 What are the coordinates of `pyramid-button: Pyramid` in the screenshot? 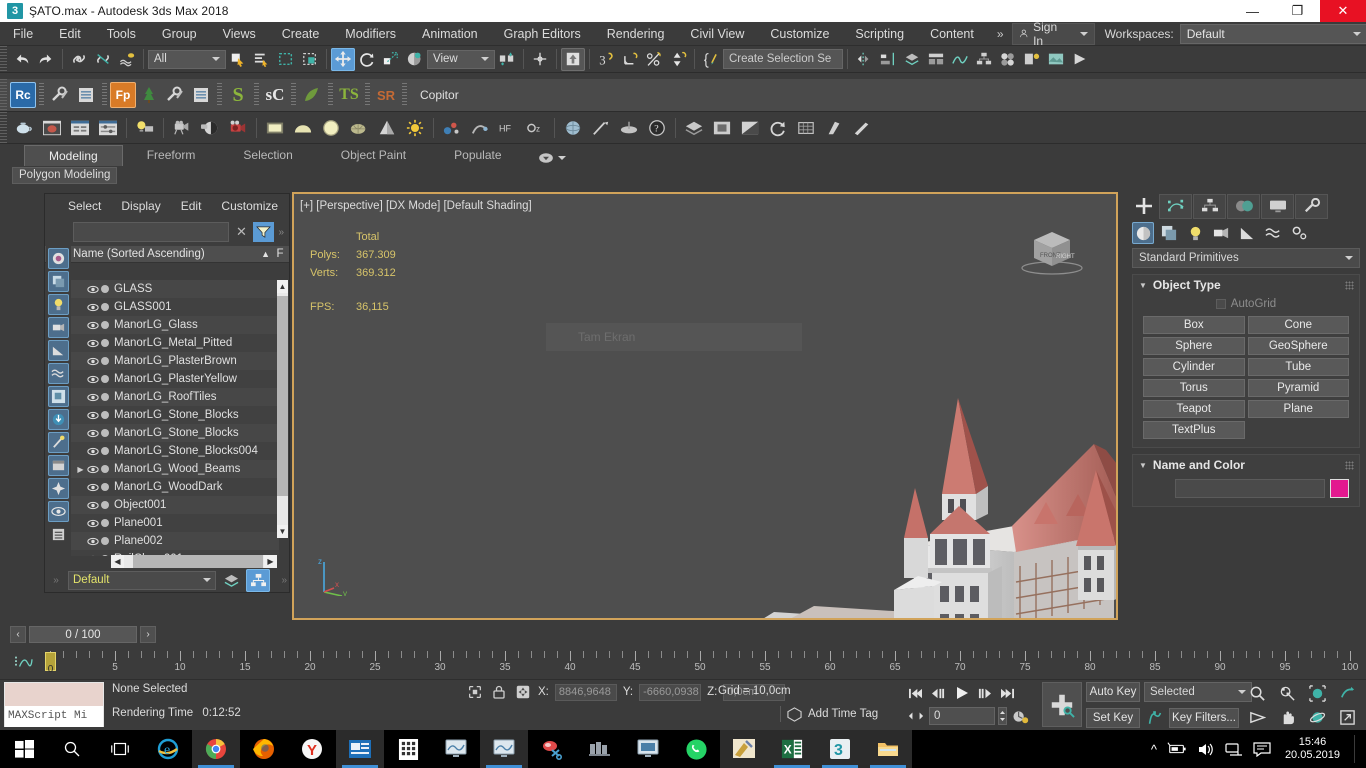 It's located at (1298, 388).